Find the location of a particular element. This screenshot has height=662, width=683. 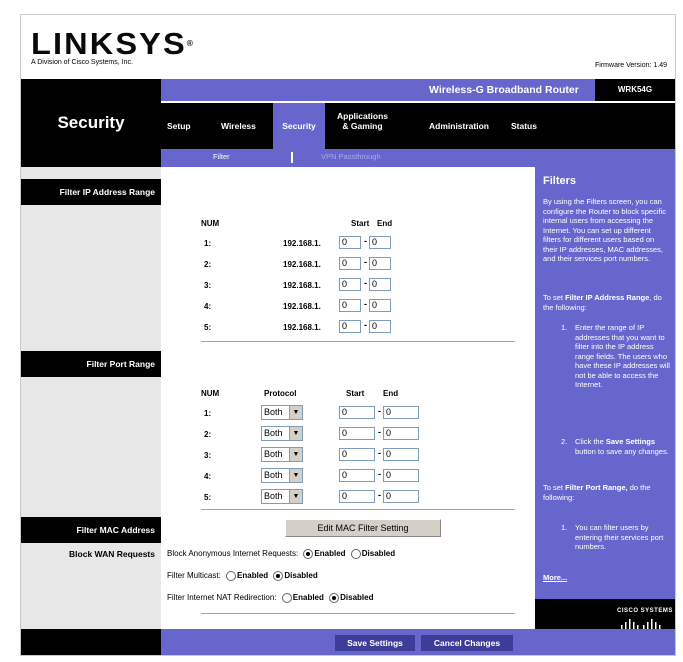

tab-security: Security is located at coordinates (299, 126).